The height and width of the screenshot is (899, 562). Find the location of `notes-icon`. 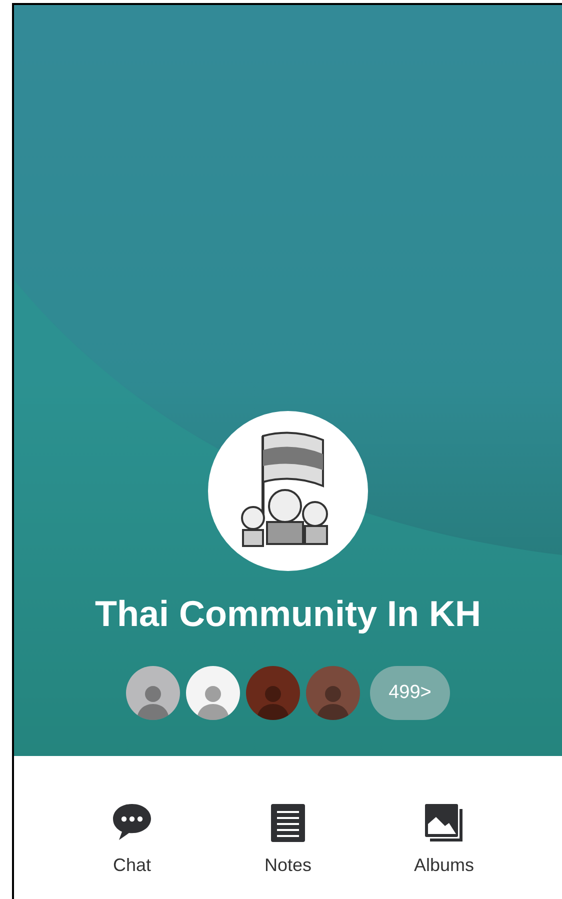

notes-icon is located at coordinates (288, 823).